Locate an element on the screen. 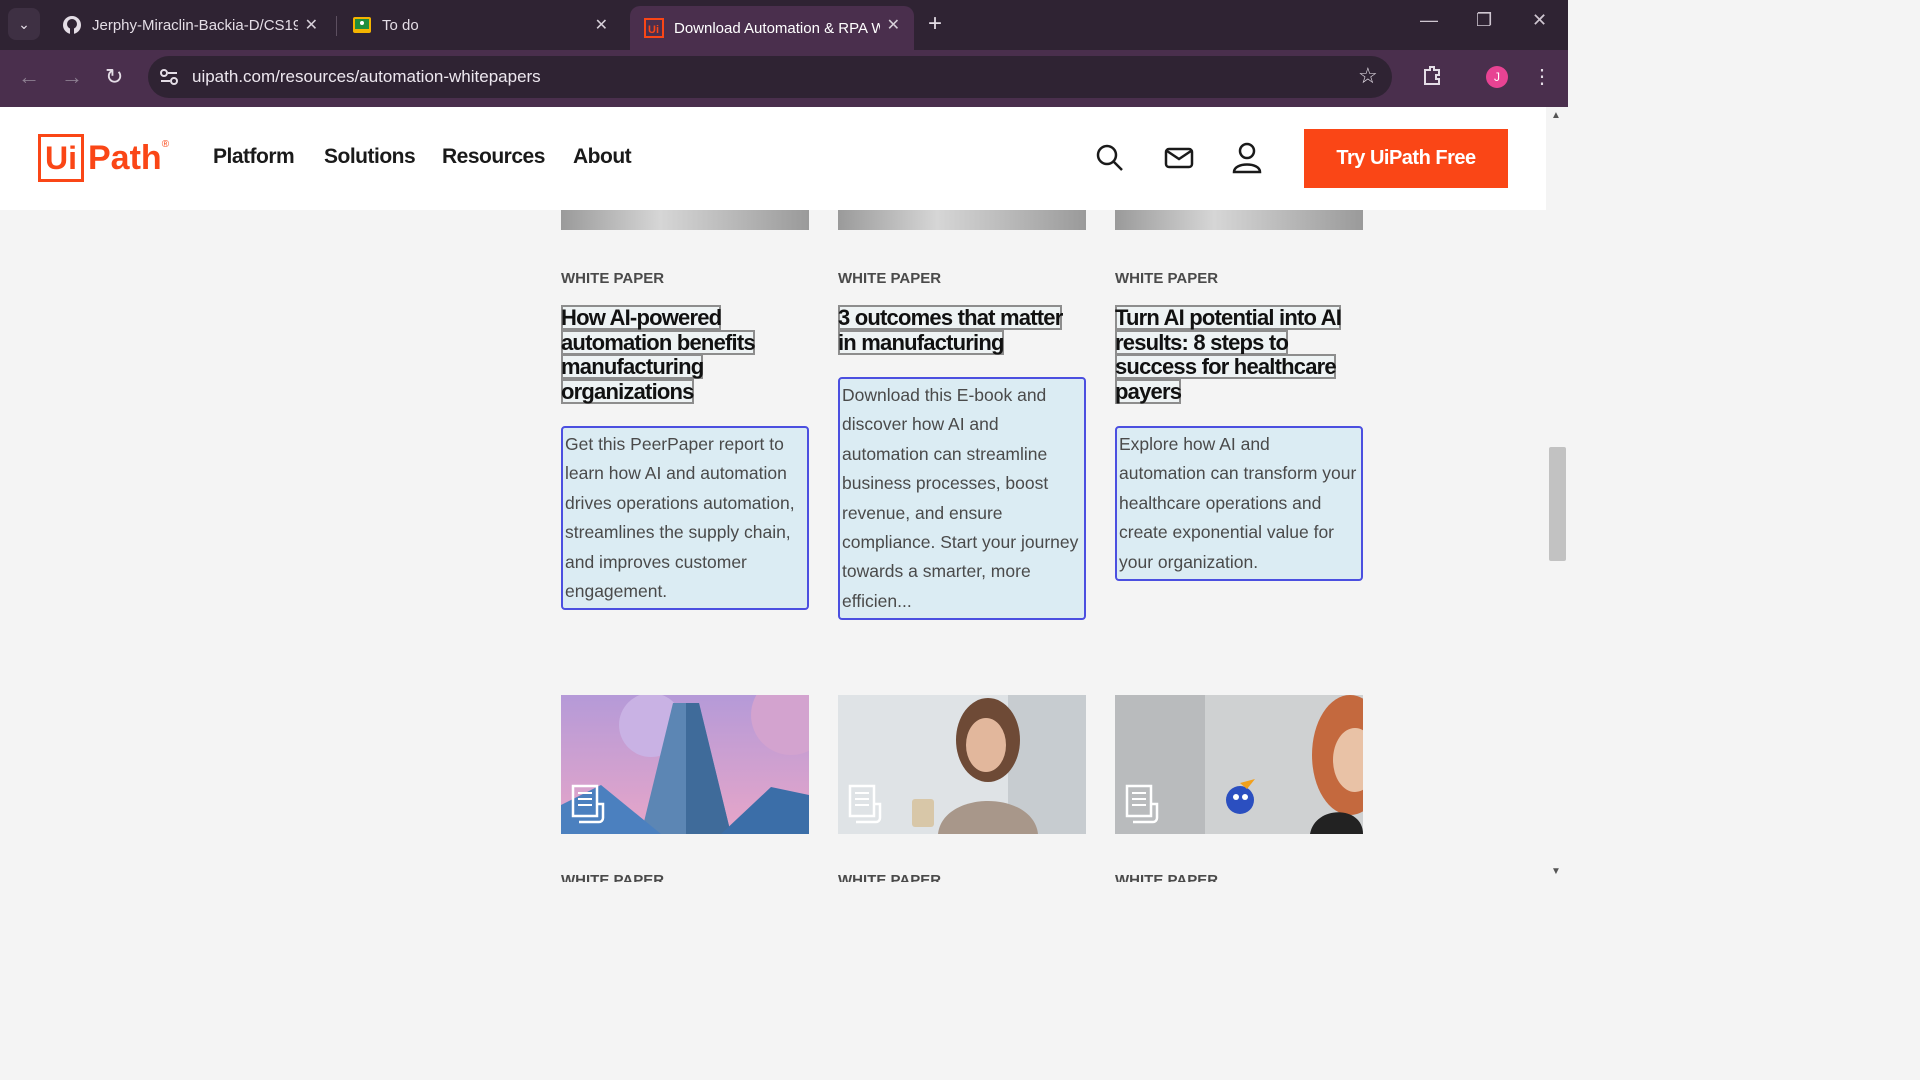 This screenshot has height=1080, width=1920. user-account-icon is located at coordinates (1247, 160).